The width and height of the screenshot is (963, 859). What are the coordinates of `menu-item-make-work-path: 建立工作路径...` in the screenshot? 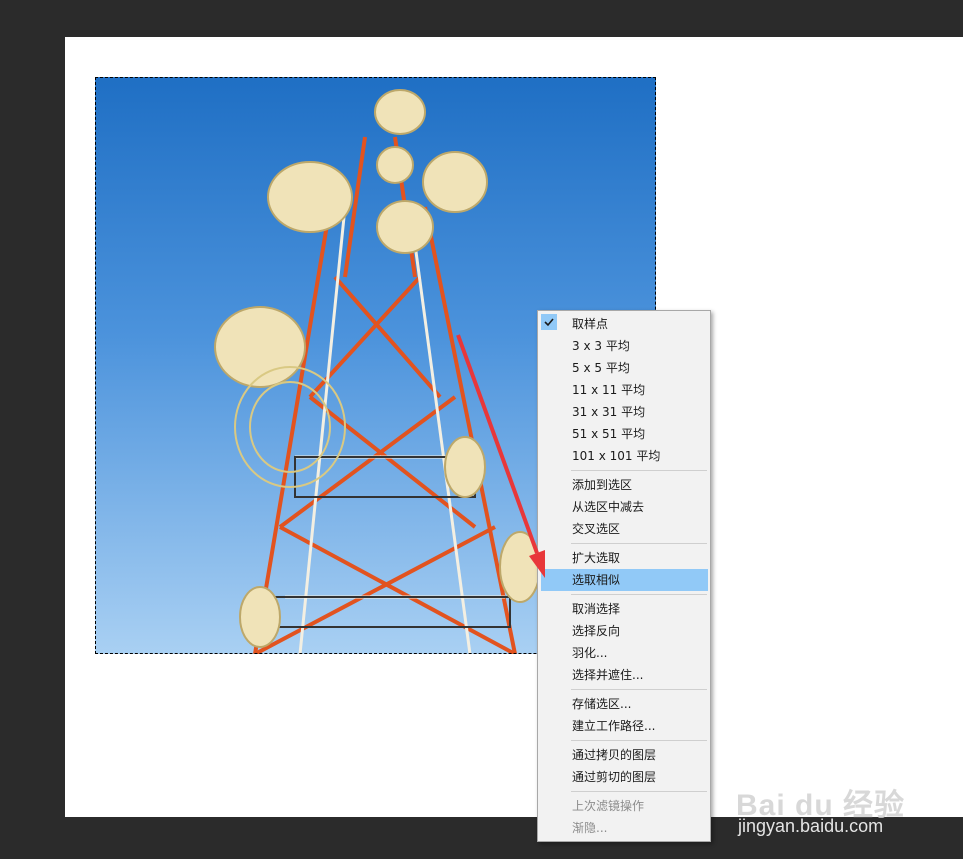 It's located at (624, 726).